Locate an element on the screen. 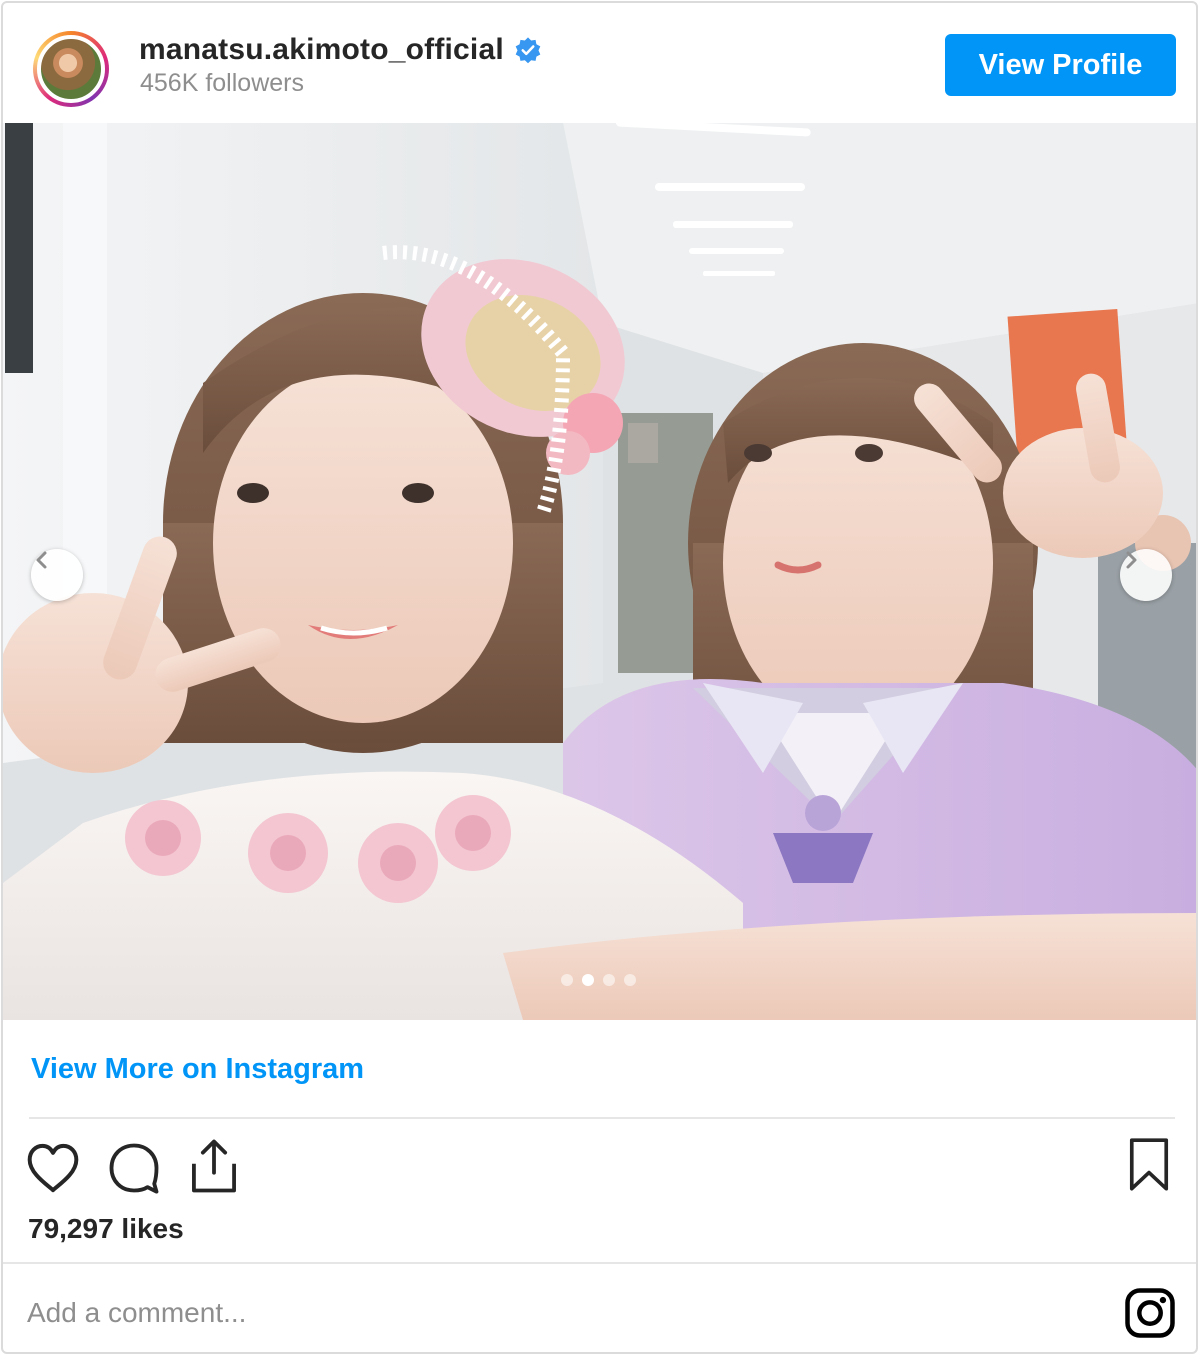  view-profile-button: View Profile is located at coordinates (1060, 65).